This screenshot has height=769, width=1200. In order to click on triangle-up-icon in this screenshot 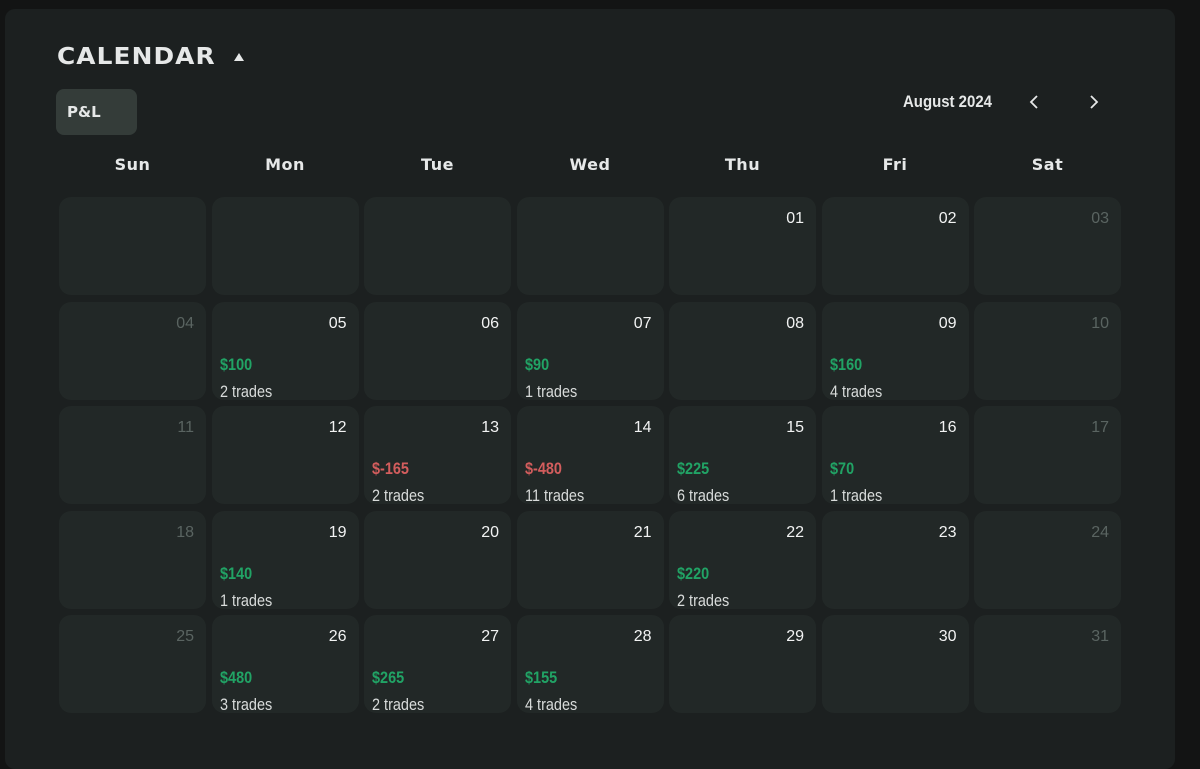, I will do `click(238, 57)`.